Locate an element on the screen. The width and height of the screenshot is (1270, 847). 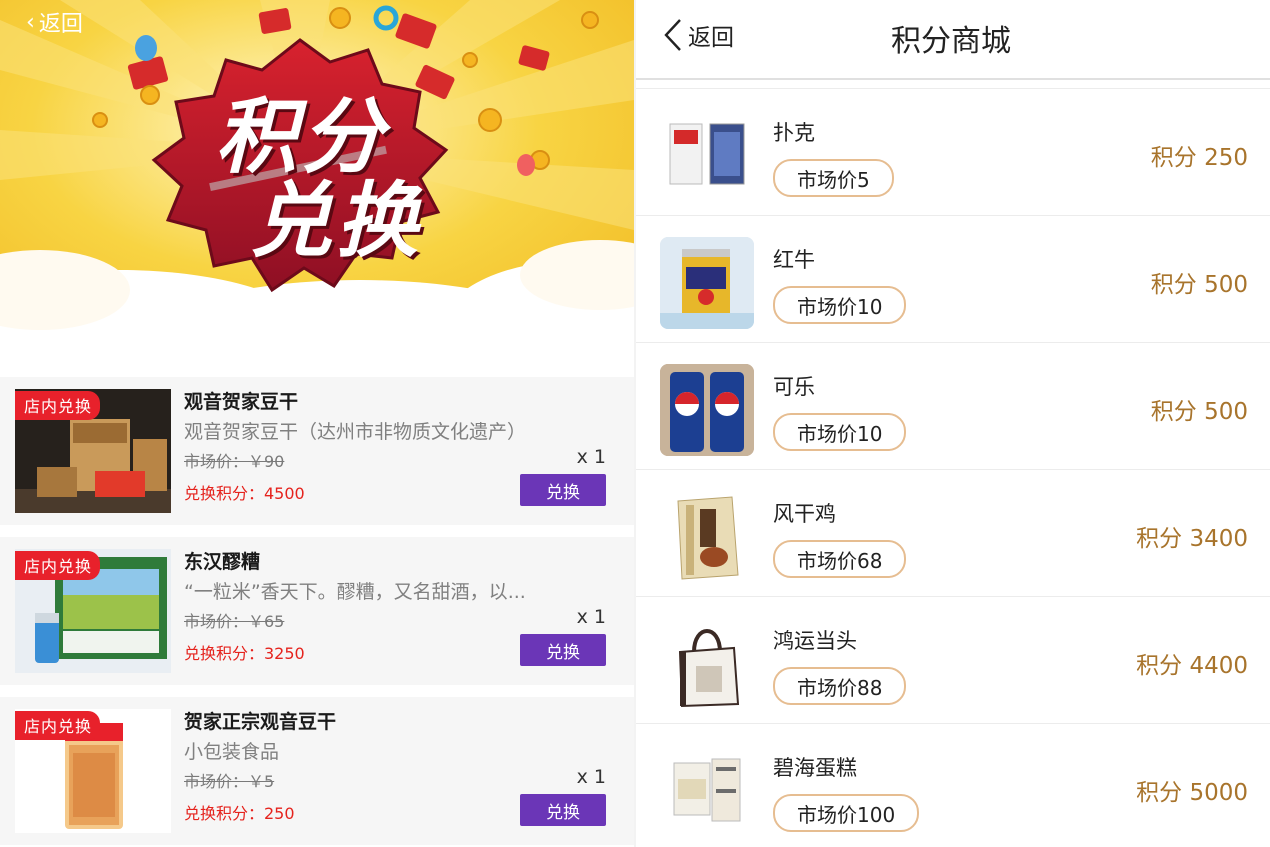
back-label: 返回 is located at coordinates (60, 24).